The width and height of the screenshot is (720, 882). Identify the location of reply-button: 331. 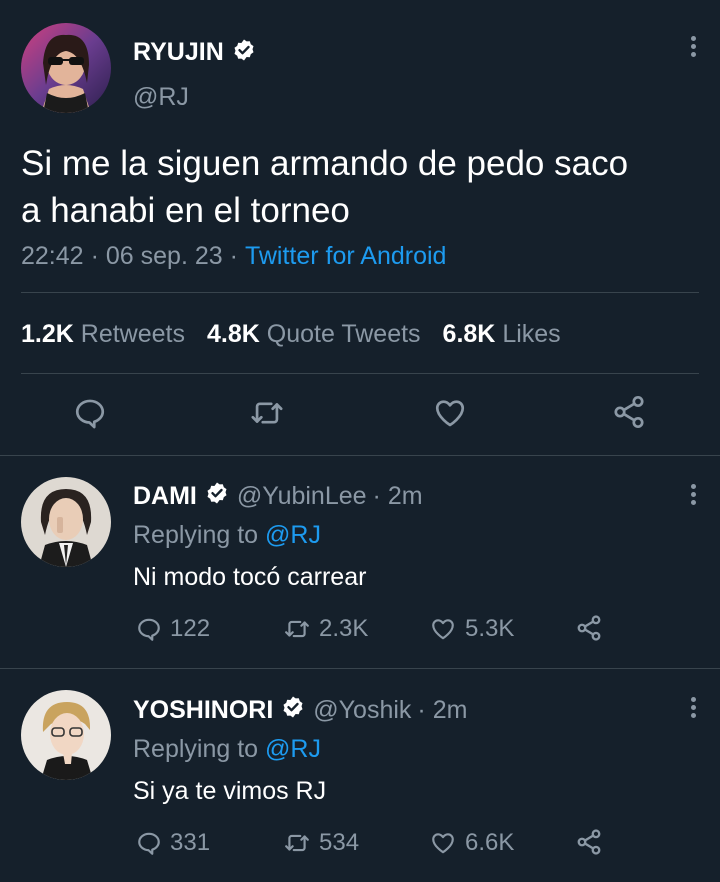
(173, 843).